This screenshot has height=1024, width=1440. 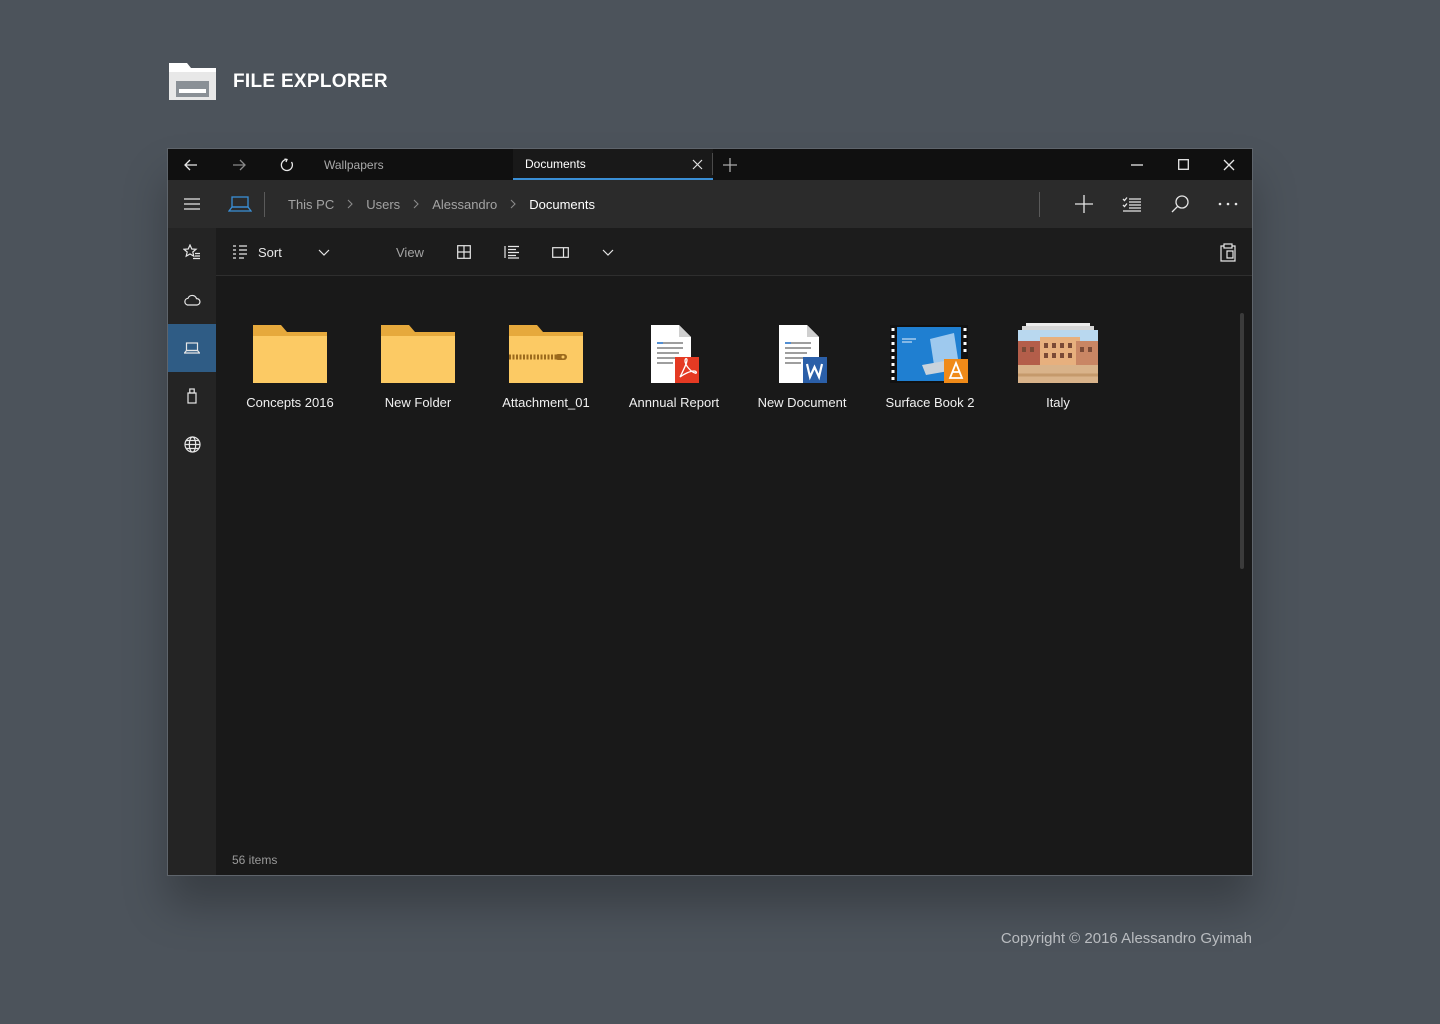 What do you see at coordinates (418, 402) in the screenshot?
I see `file-name: New Folder` at bounding box center [418, 402].